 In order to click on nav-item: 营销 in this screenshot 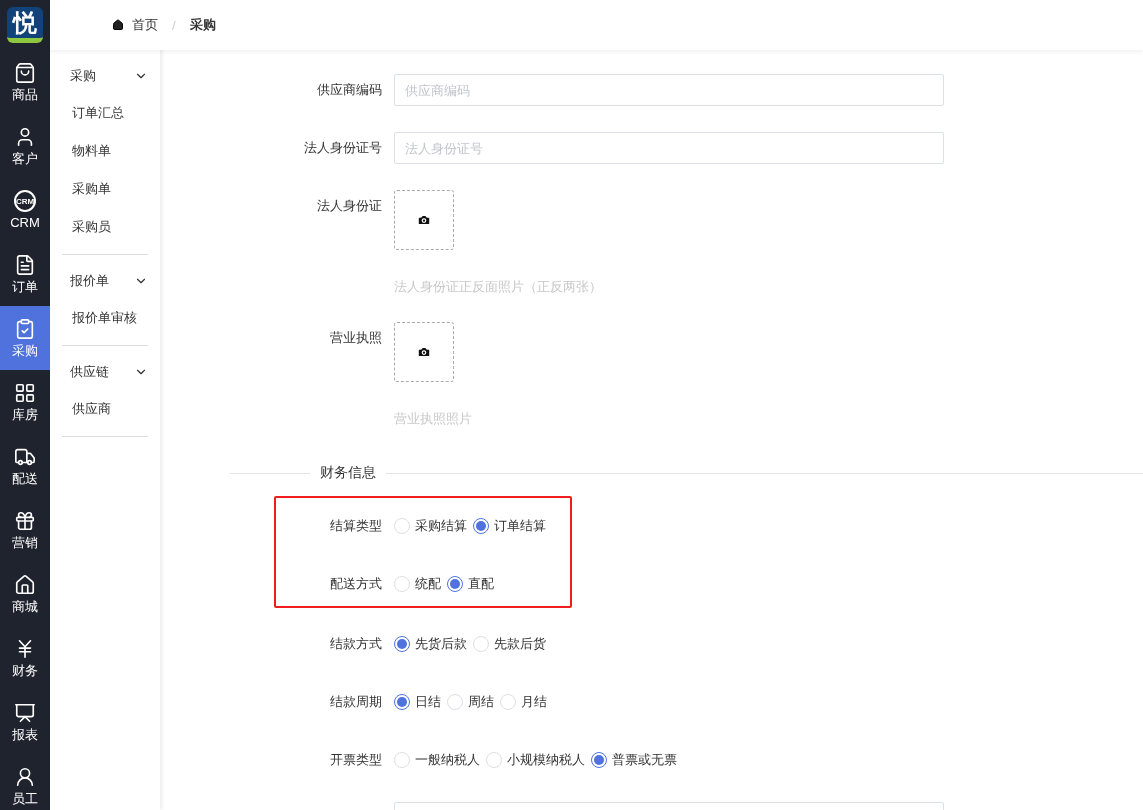, I will do `click(25, 530)`.